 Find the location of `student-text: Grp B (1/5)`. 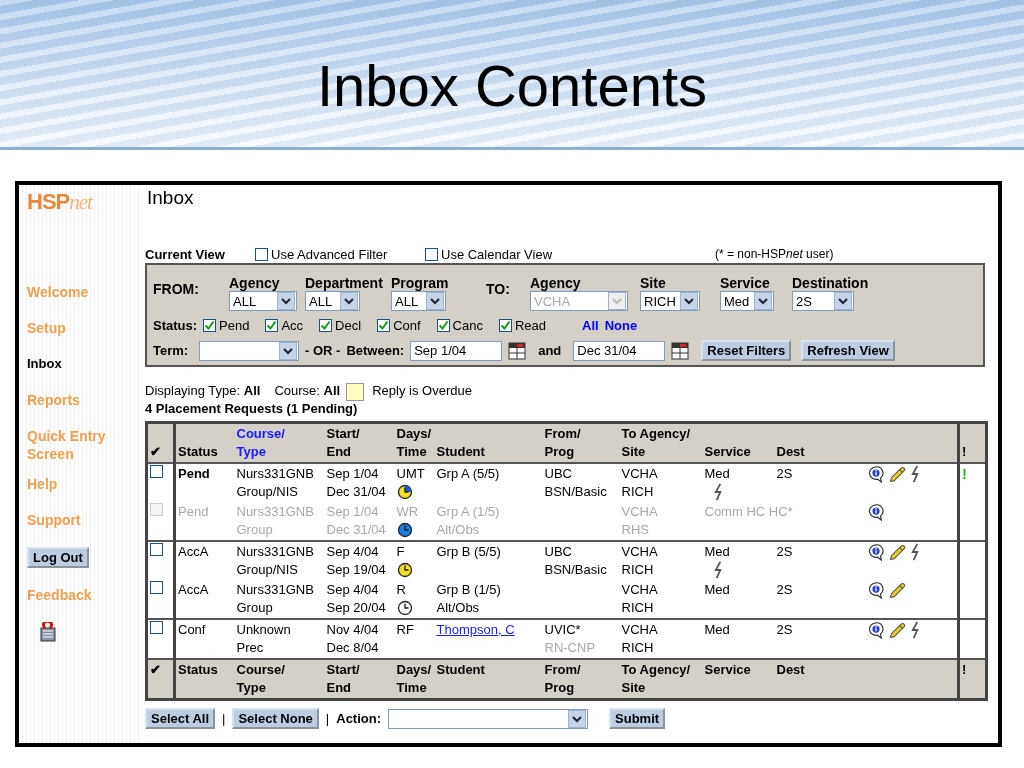

student-text: Grp B (1/5) is located at coordinates (469, 590).